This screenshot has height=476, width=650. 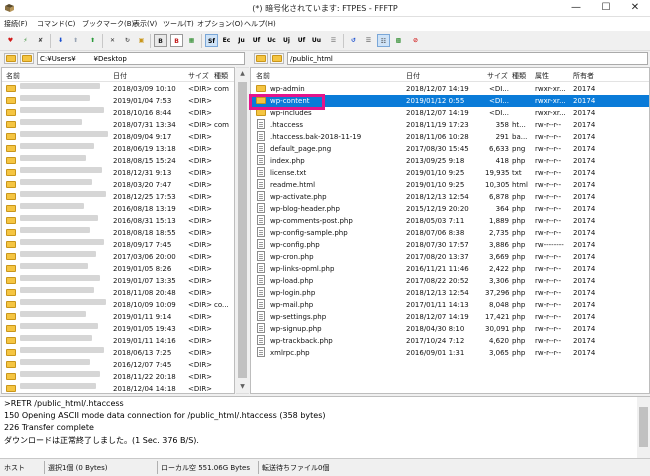 I want to click on upload-icon: ⬆, so click(x=75, y=40).